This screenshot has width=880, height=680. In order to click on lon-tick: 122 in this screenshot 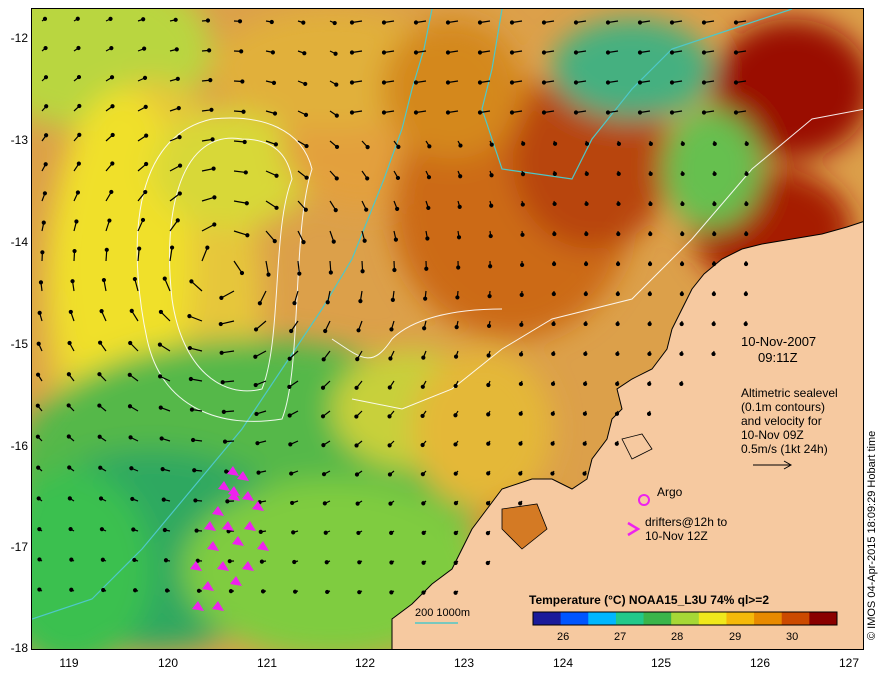, I will do `click(365, 663)`.